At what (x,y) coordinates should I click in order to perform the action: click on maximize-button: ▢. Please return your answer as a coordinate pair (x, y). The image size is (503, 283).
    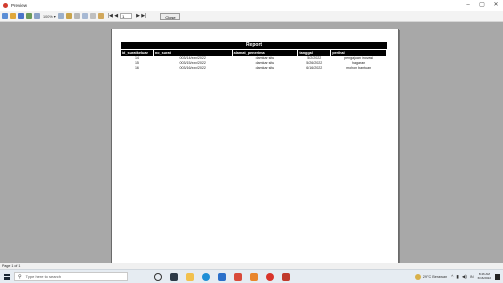
    Looking at the image, I should click on (482, 5).